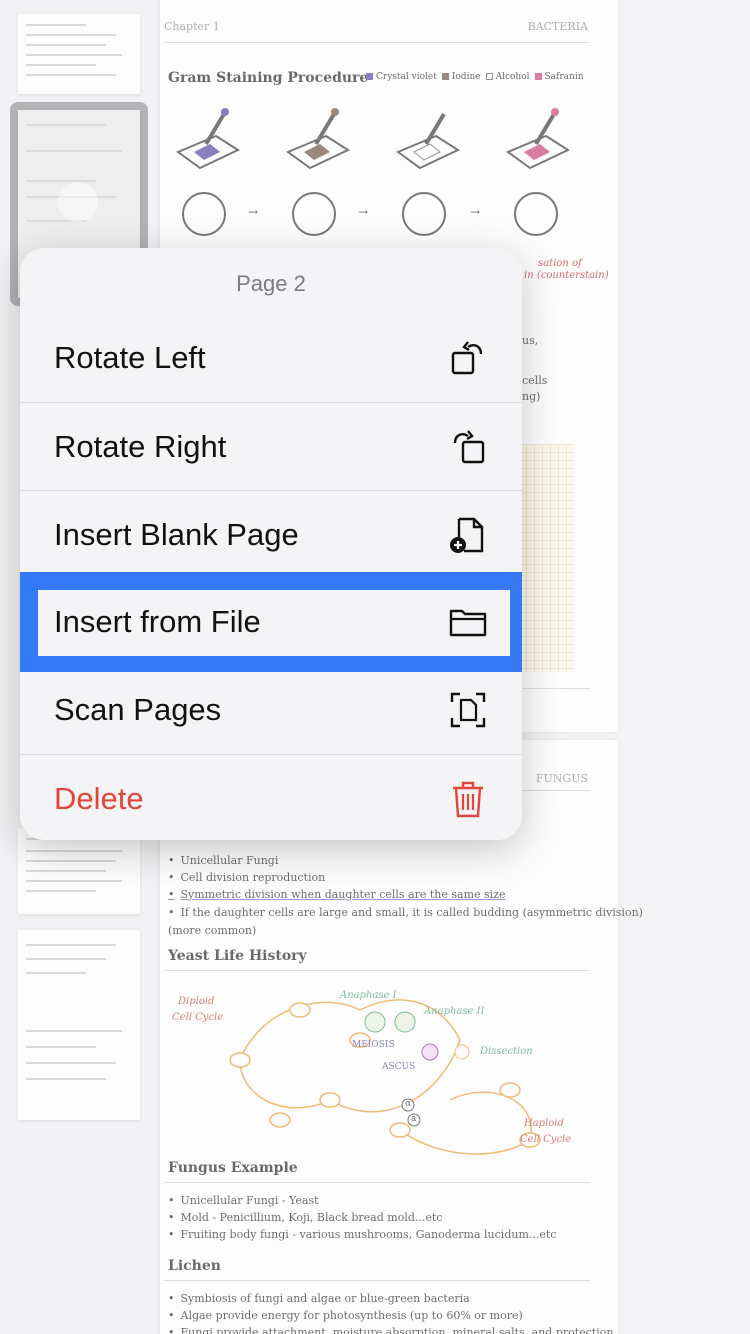 Image resolution: width=750 pixels, height=1334 pixels. I want to click on scan-pages-icon, so click(468, 710).